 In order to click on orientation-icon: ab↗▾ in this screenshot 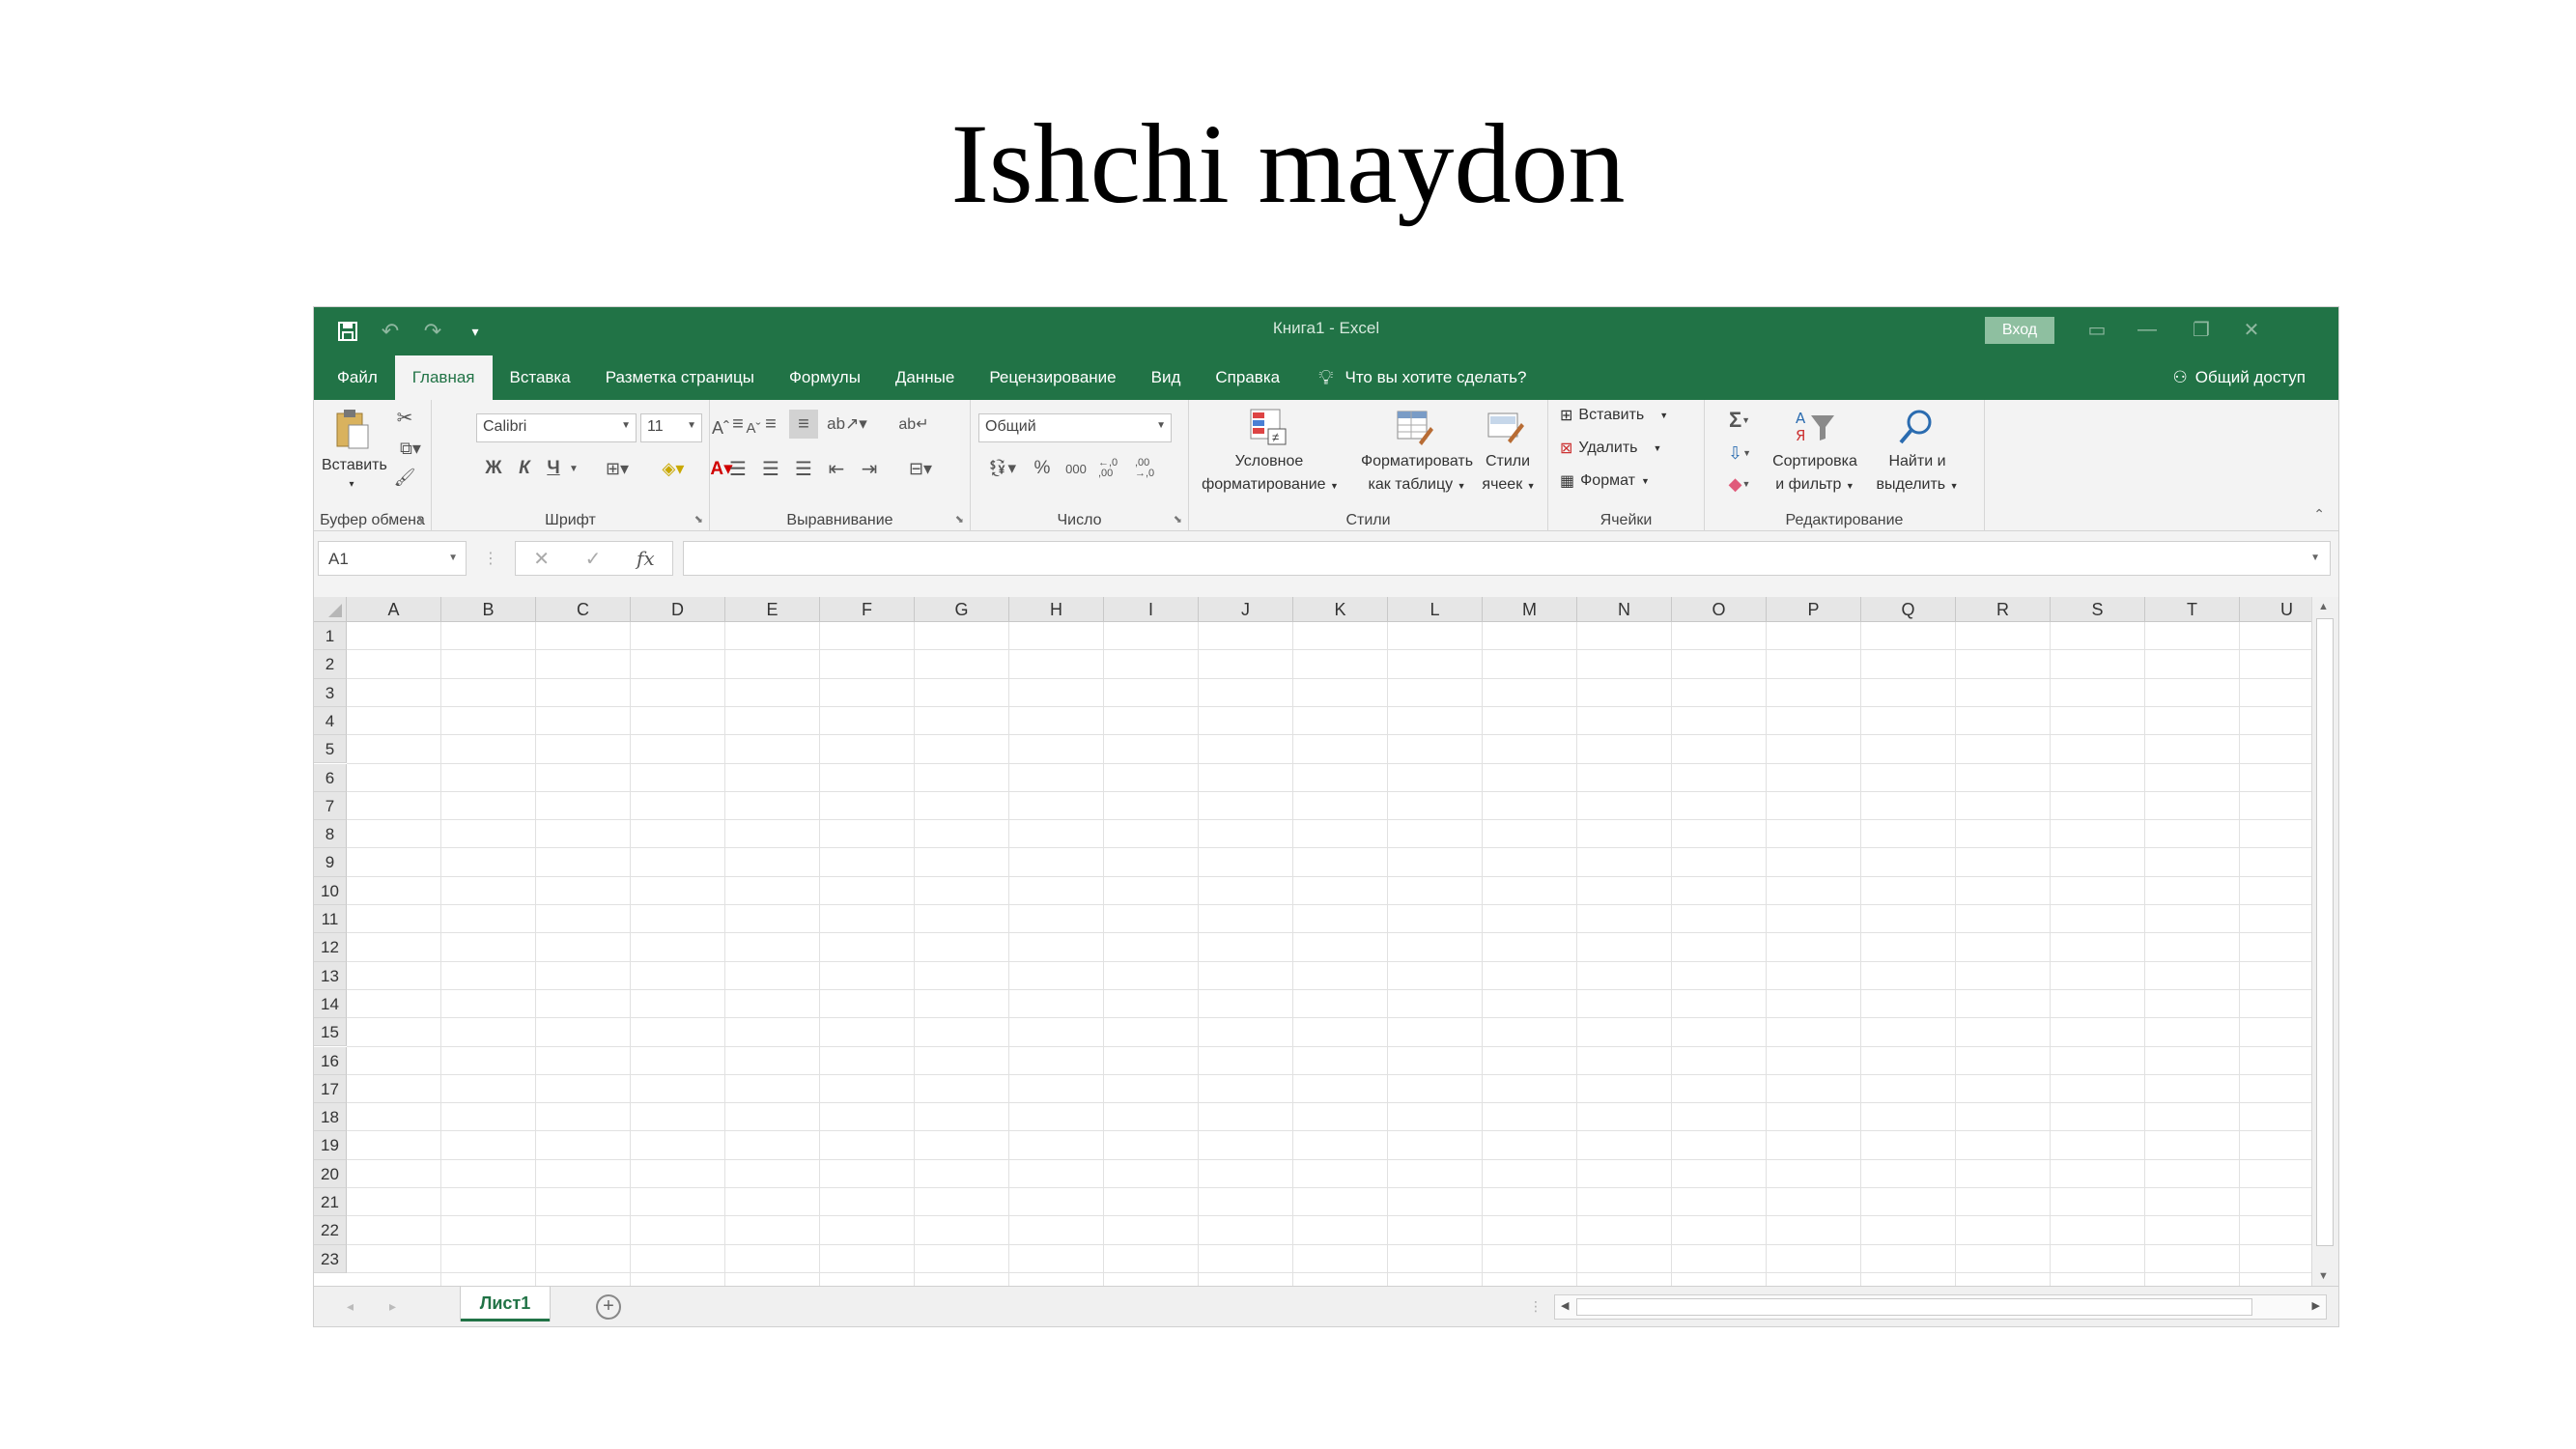, I will do `click(847, 424)`.